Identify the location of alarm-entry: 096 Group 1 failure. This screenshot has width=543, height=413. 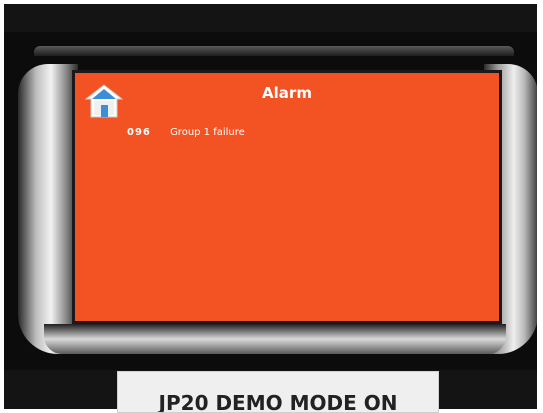
(186, 135).